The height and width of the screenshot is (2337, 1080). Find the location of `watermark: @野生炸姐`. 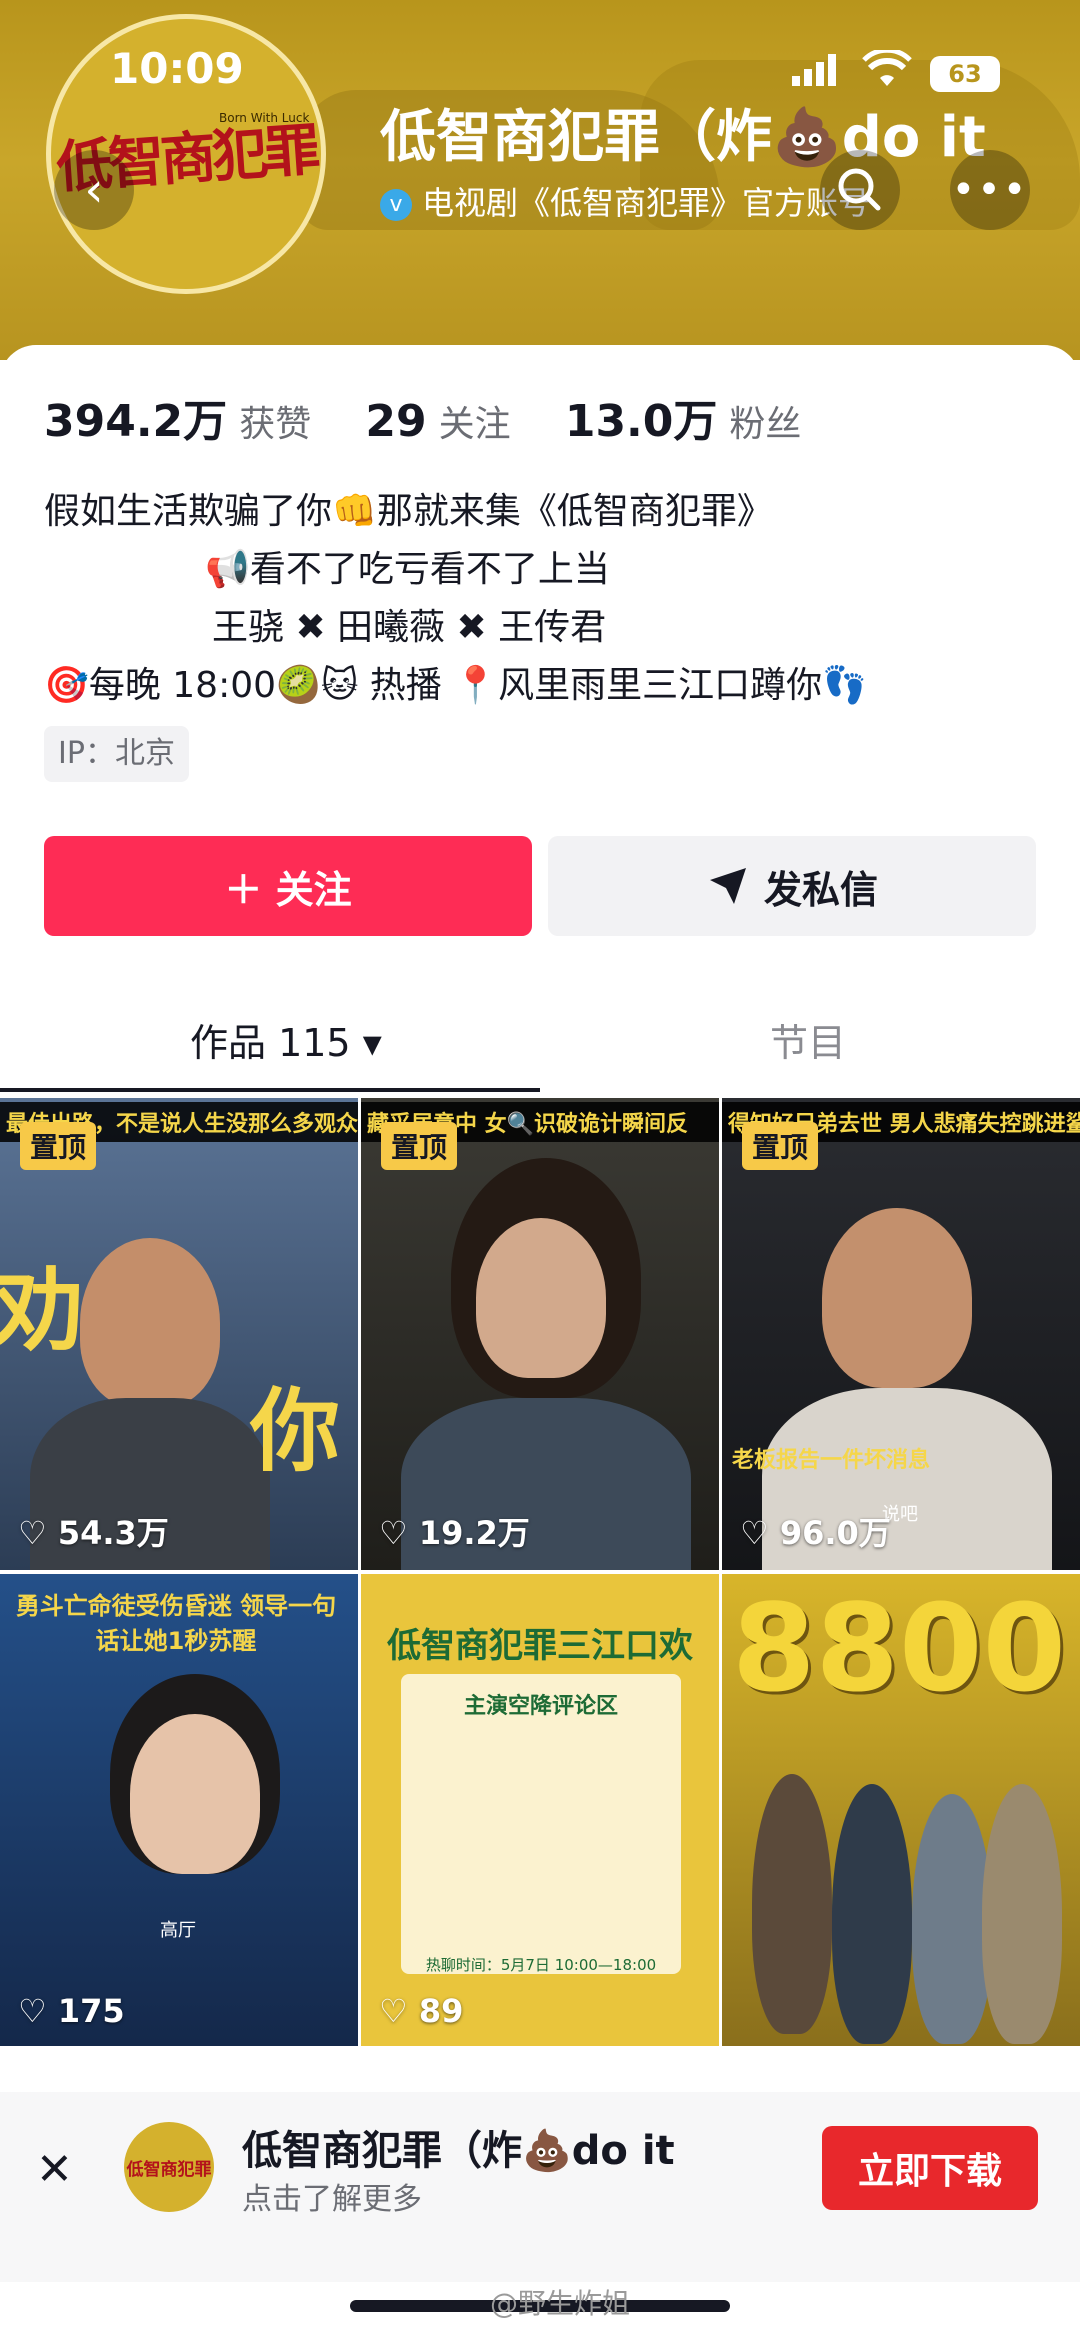

watermark: @野生炸姐 is located at coordinates (560, 2303).